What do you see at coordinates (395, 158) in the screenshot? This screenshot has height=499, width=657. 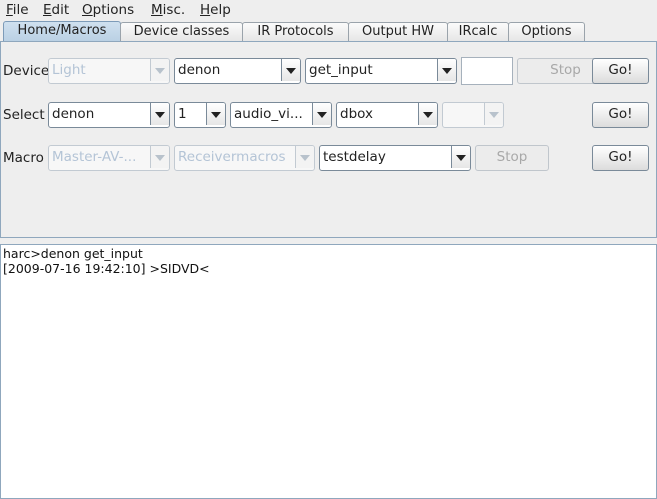 I see `macro-action-combo: testdelay` at bounding box center [395, 158].